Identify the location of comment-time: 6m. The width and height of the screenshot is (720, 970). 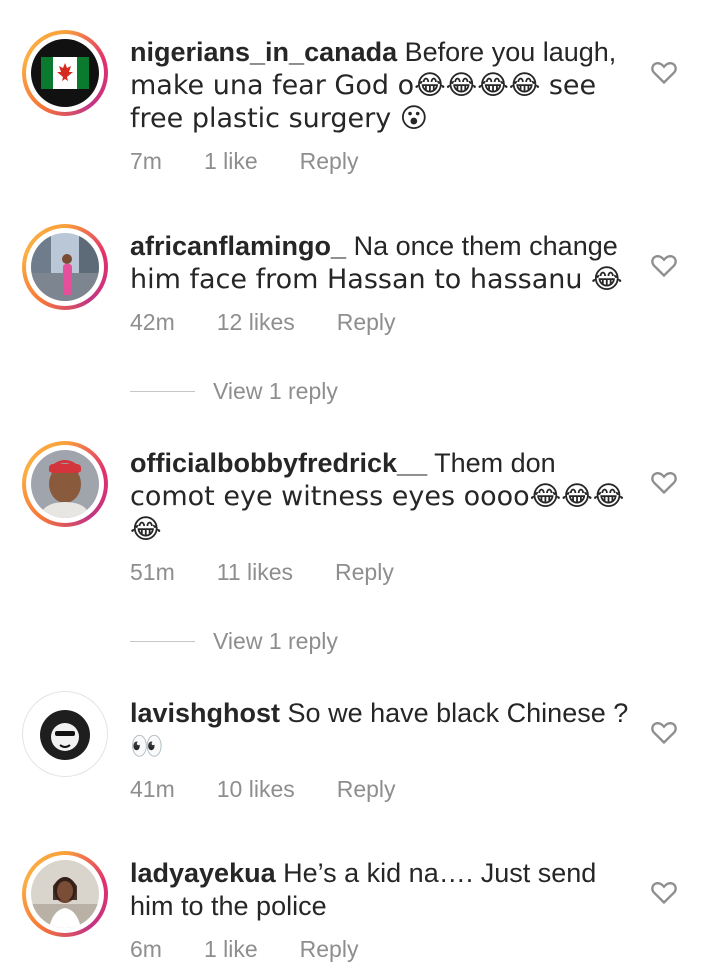
(146, 949).